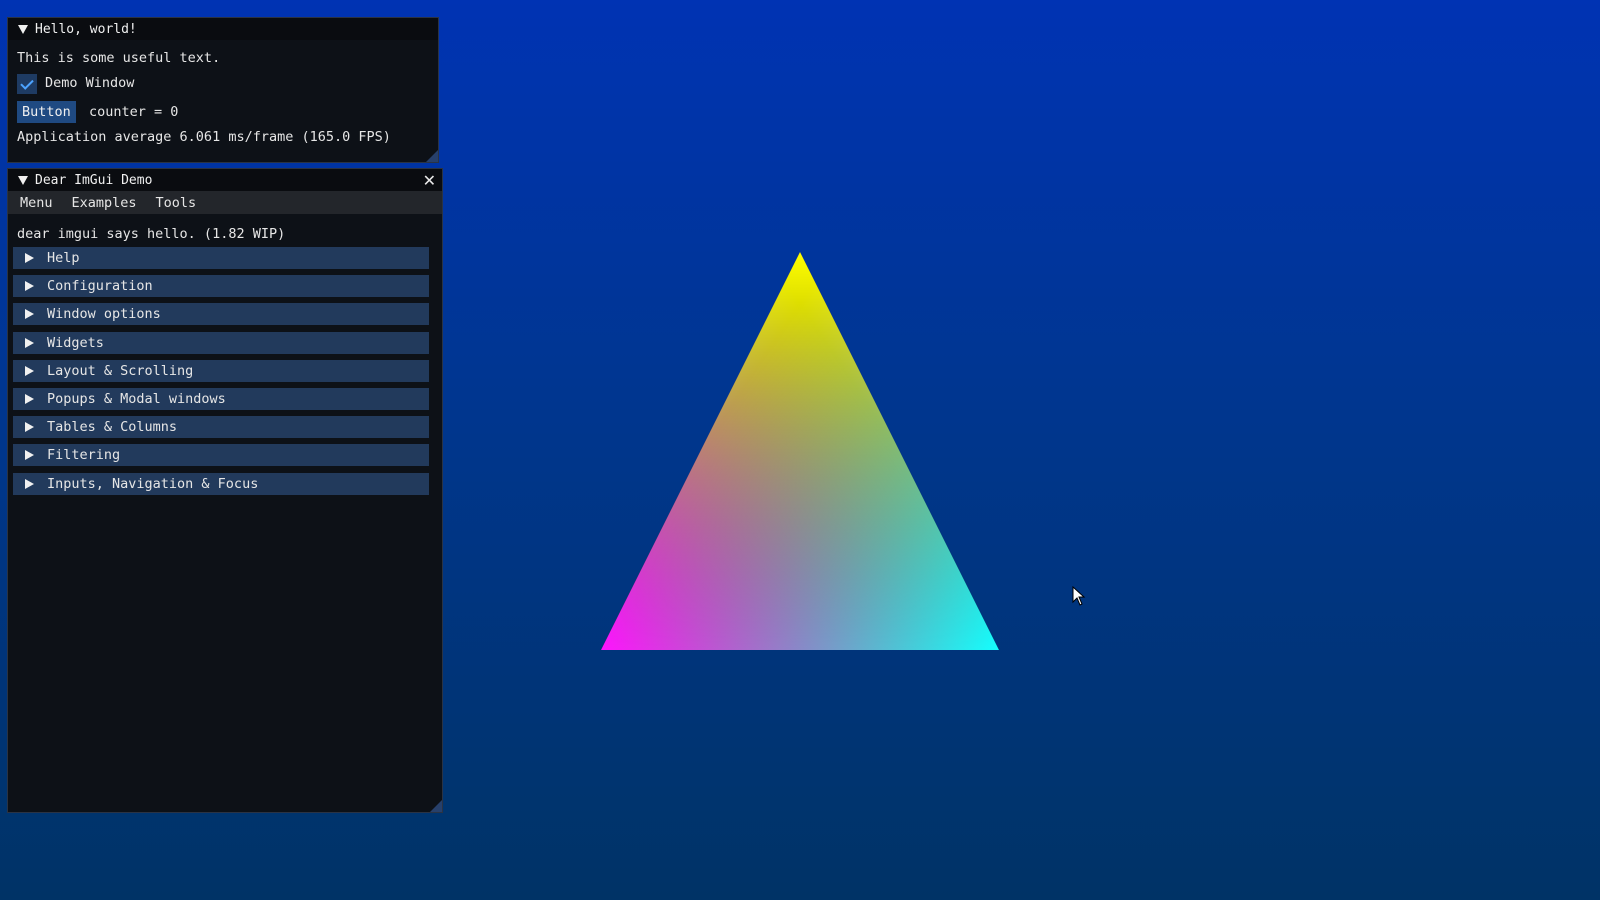  Describe the element at coordinates (151, 234) in the screenshot. I see `intro-text: dear imgui says hello. (1.82 WIP)` at that location.